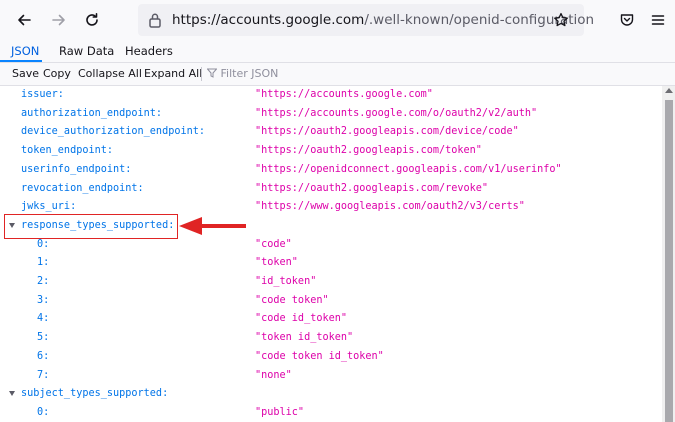 The width and height of the screenshot is (675, 422). What do you see at coordinates (561, 20) in the screenshot?
I see `bookmark-star-icon` at bounding box center [561, 20].